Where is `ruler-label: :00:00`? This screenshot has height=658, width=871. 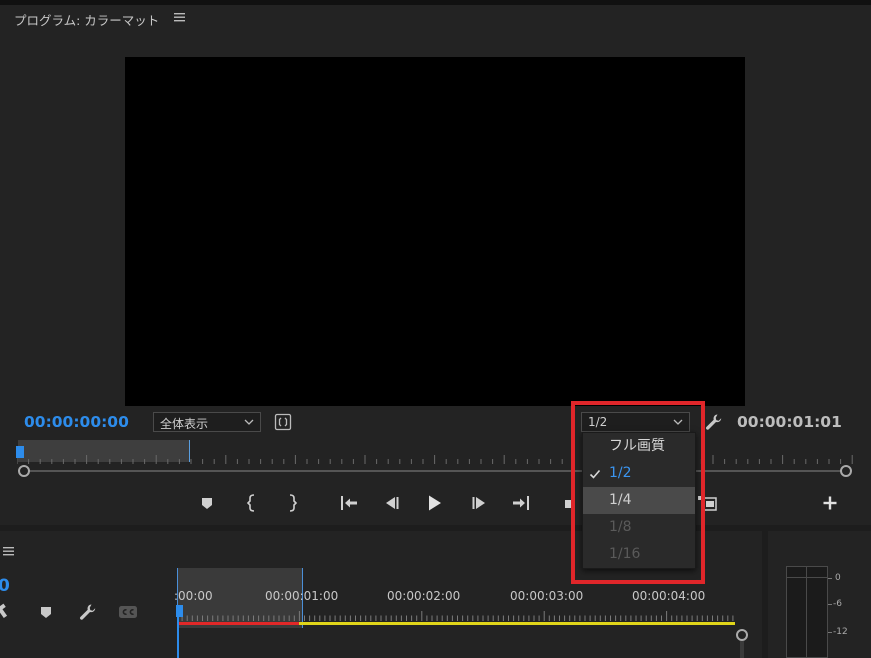
ruler-label: :00:00 is located at coordinates (193, 596).